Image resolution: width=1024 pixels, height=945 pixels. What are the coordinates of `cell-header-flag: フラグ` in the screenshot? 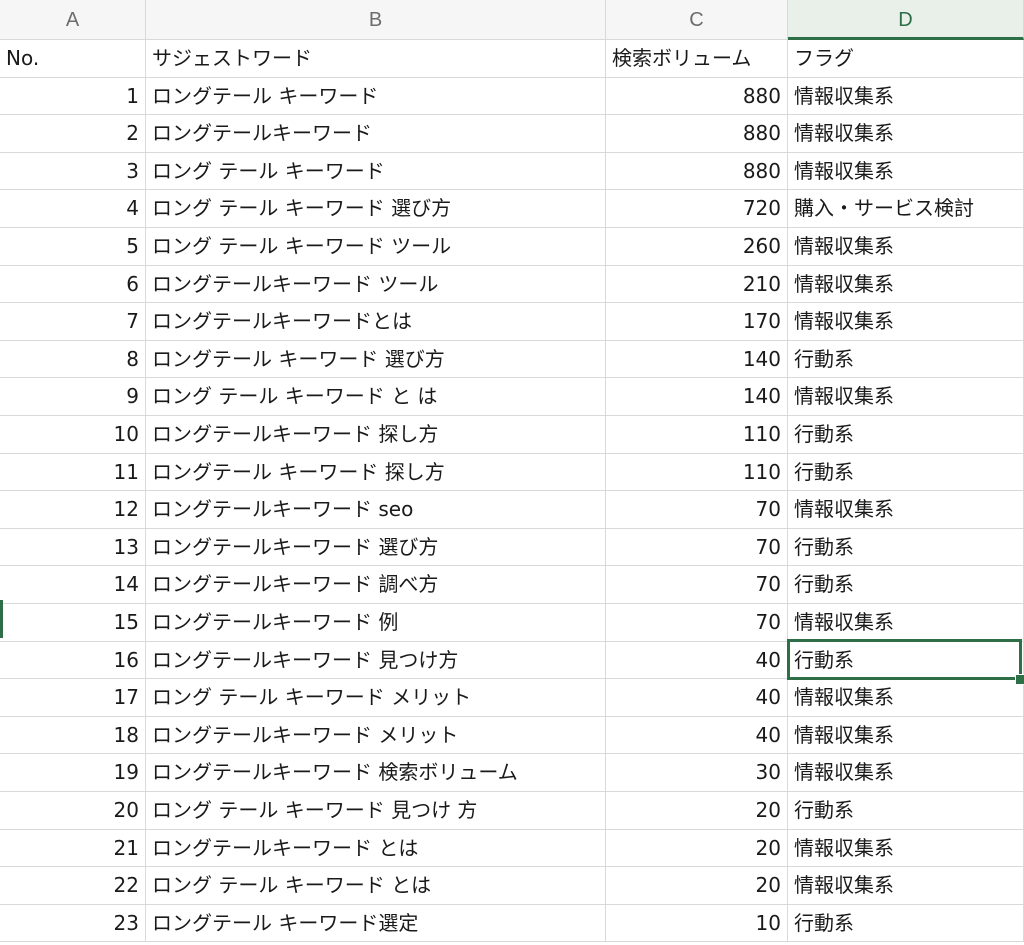 It's located at (906, 59).